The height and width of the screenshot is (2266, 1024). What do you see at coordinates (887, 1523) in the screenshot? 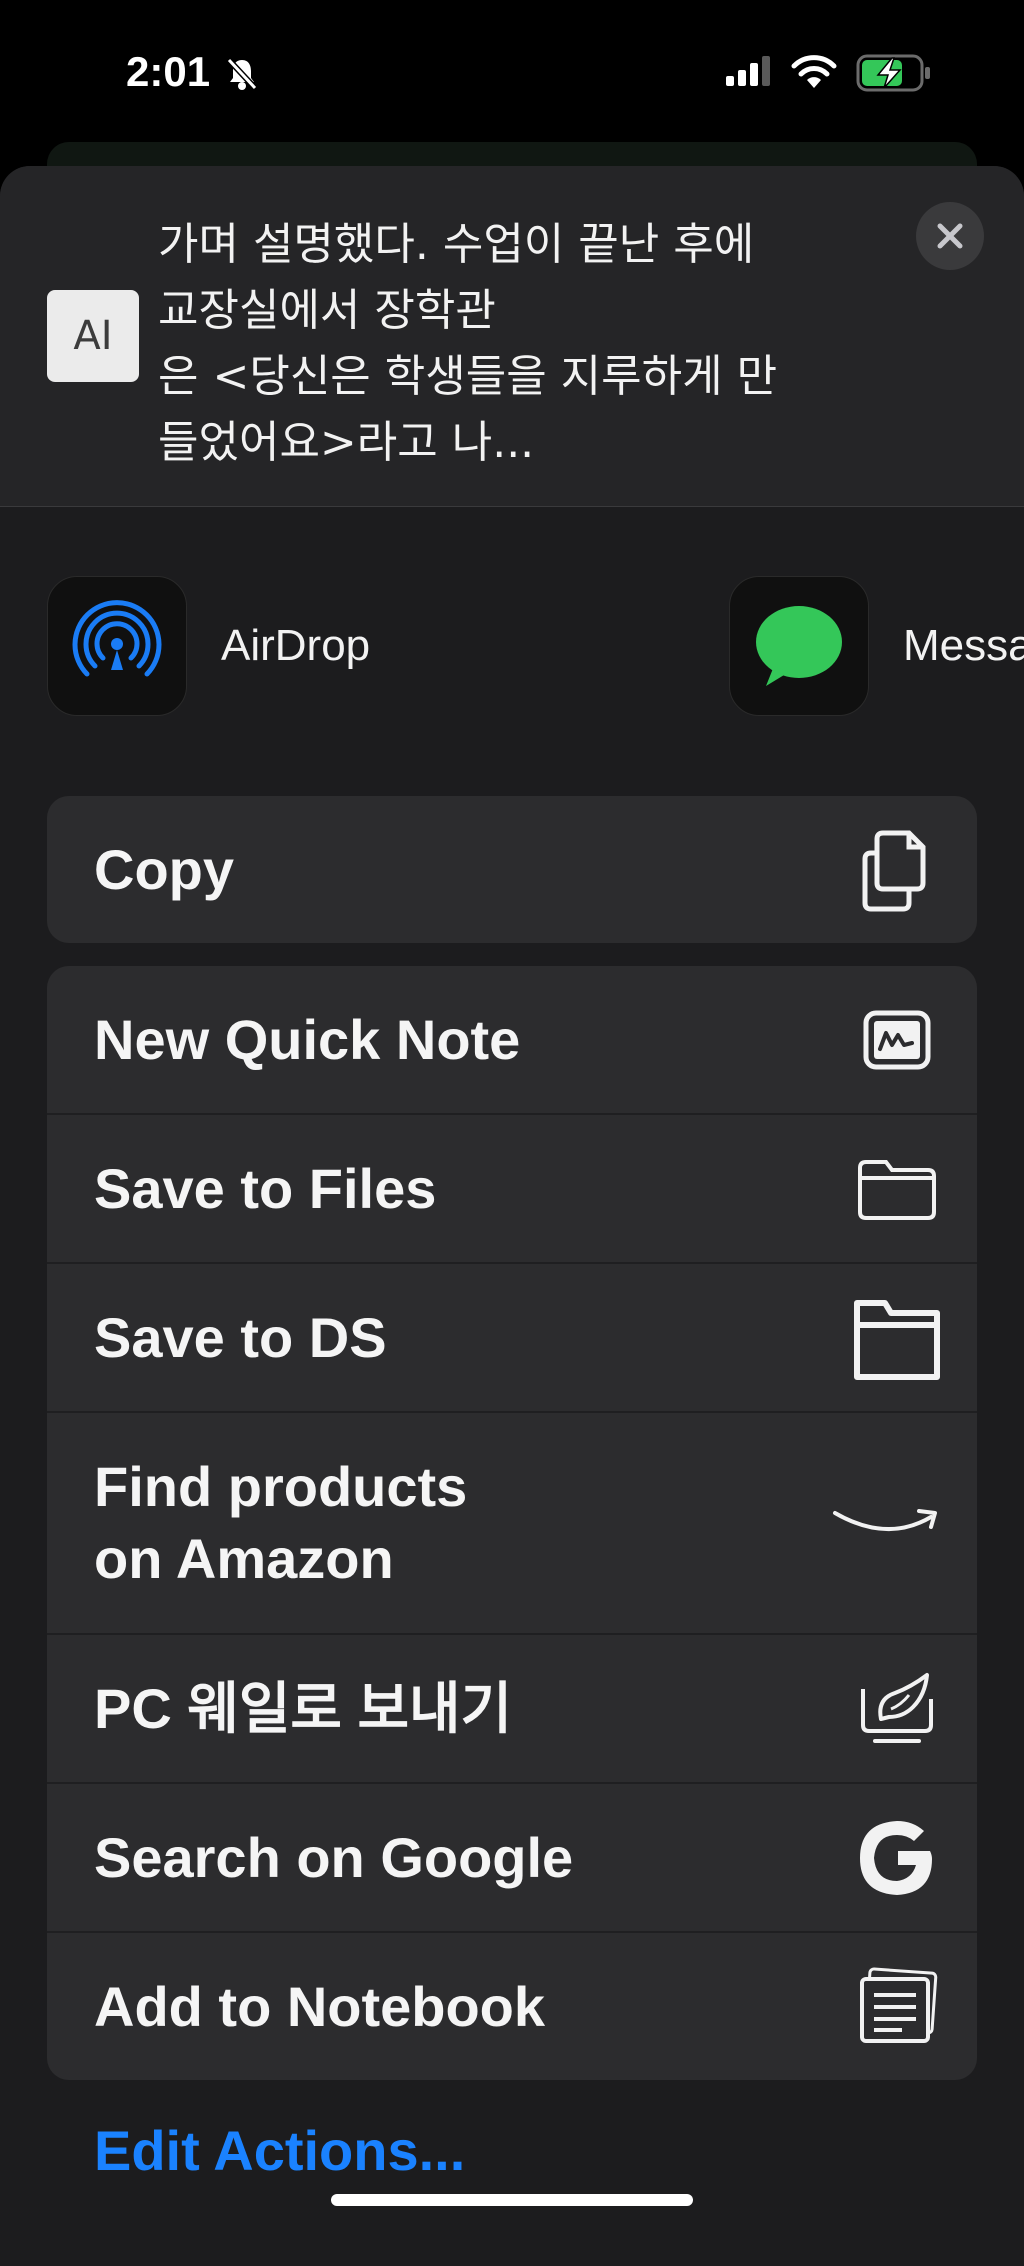
I see `amazon-icon` at bounding box center [887, 1523].